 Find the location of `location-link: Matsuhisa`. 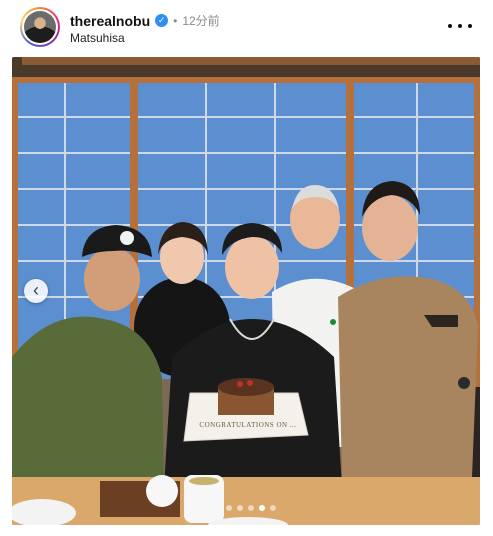

location-link: Matsuhisa is located at coordinates (97, 38).